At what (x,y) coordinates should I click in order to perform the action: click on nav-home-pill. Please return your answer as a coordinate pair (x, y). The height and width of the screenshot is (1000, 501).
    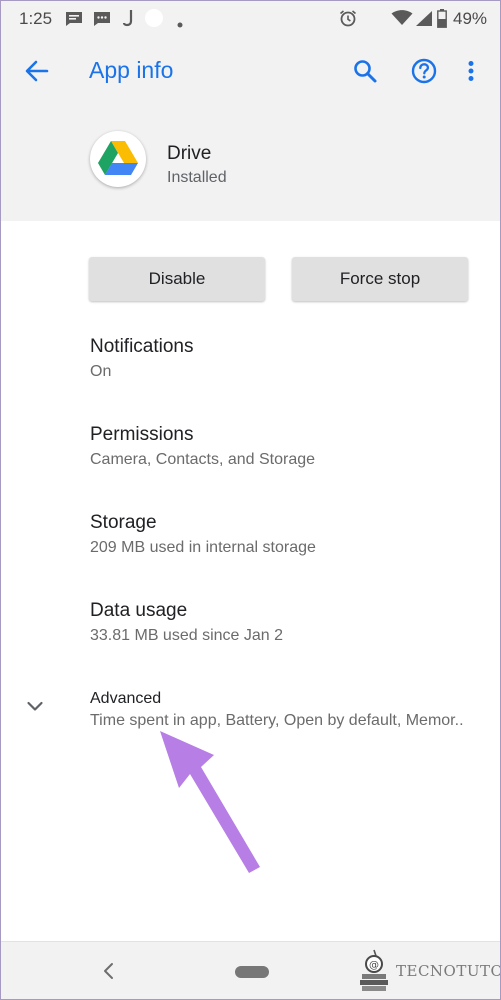
    Looking at the image, I should click on (252, 972).